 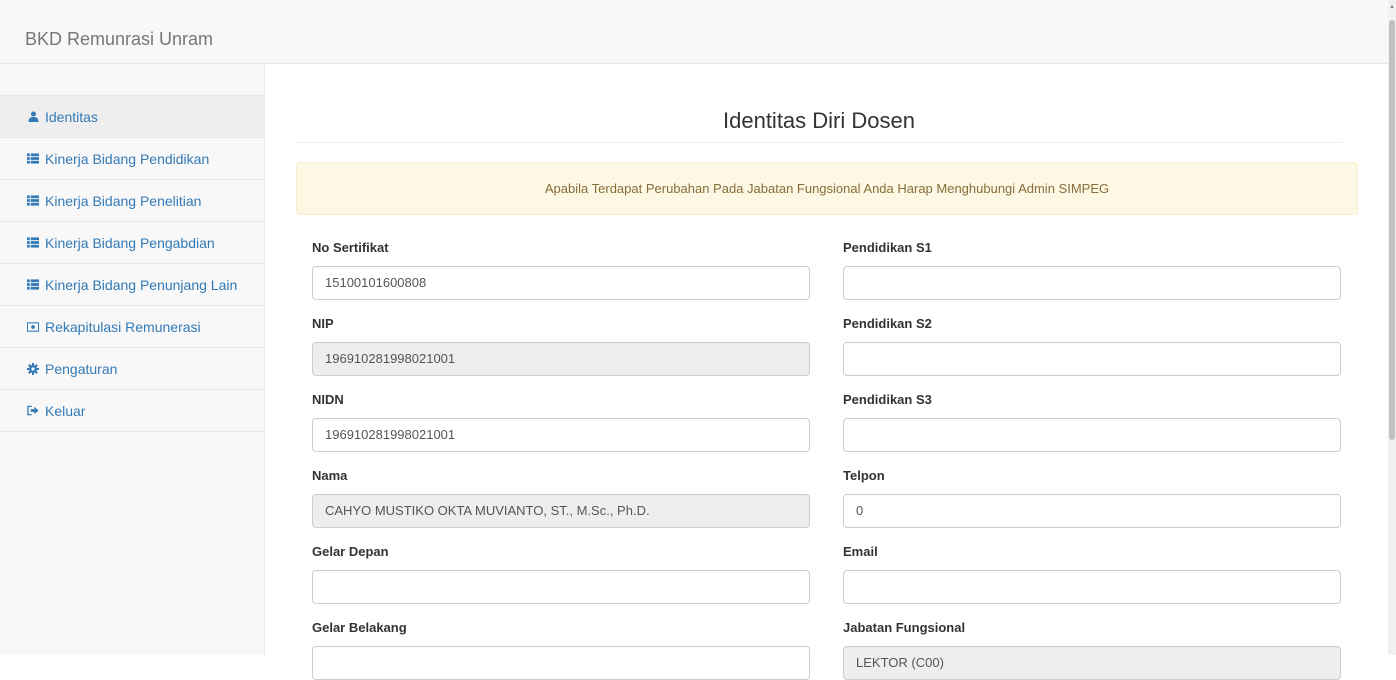 I want to click on nidn-input: 196910281998021001, so click(x=561, y=435).